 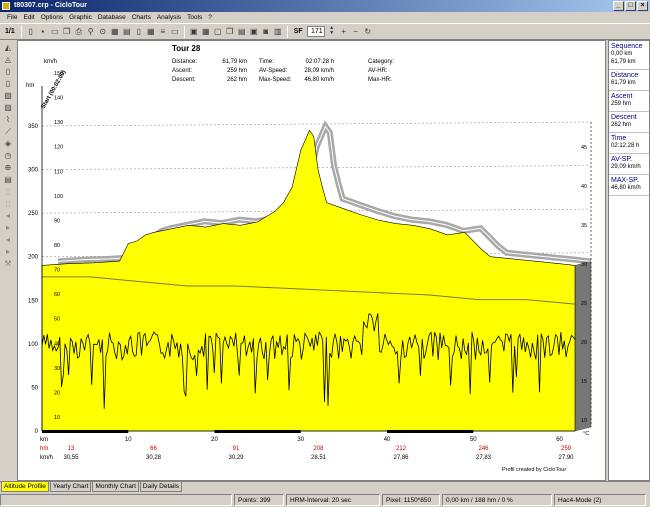 I want to click on route-icon: ◬, so click(x=8, y=59).